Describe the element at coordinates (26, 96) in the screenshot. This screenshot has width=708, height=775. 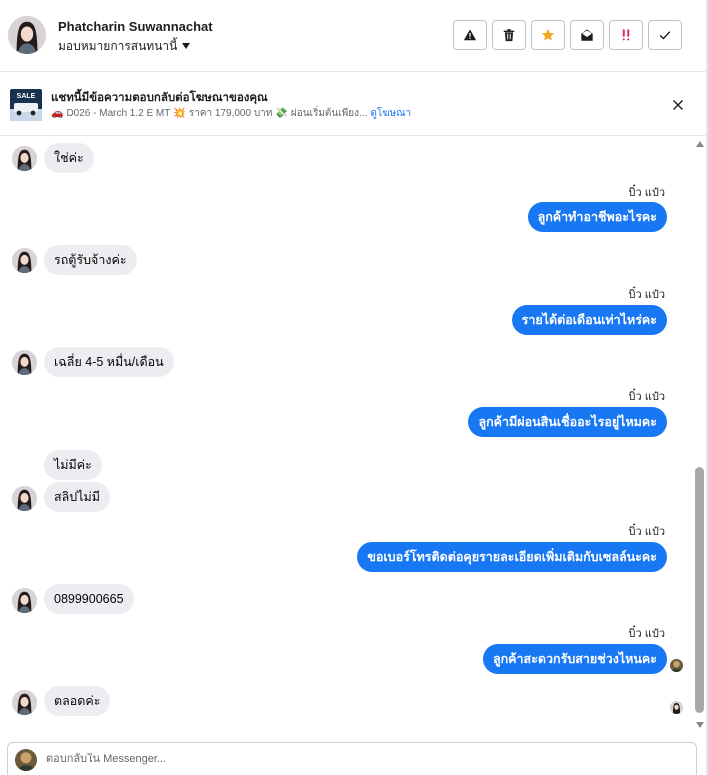
I see `ad-thumb-text: SALE` at that location.